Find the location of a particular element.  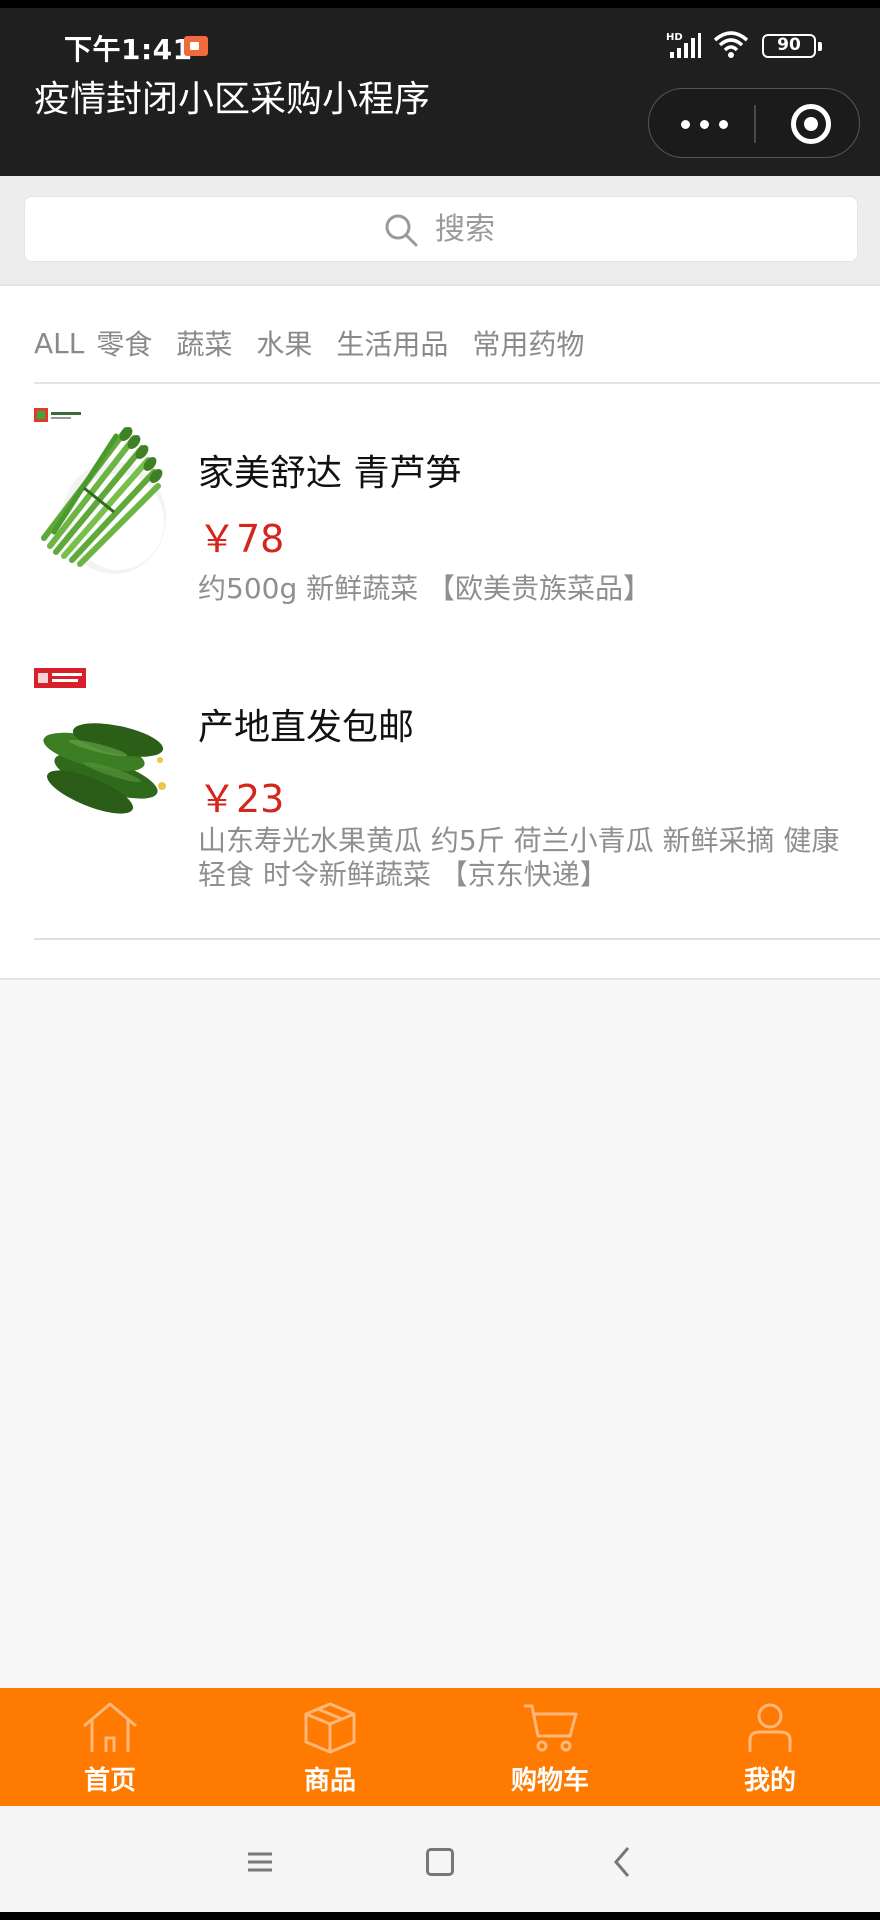

tab-products: 商品 is located at coordinates (330, 1747).